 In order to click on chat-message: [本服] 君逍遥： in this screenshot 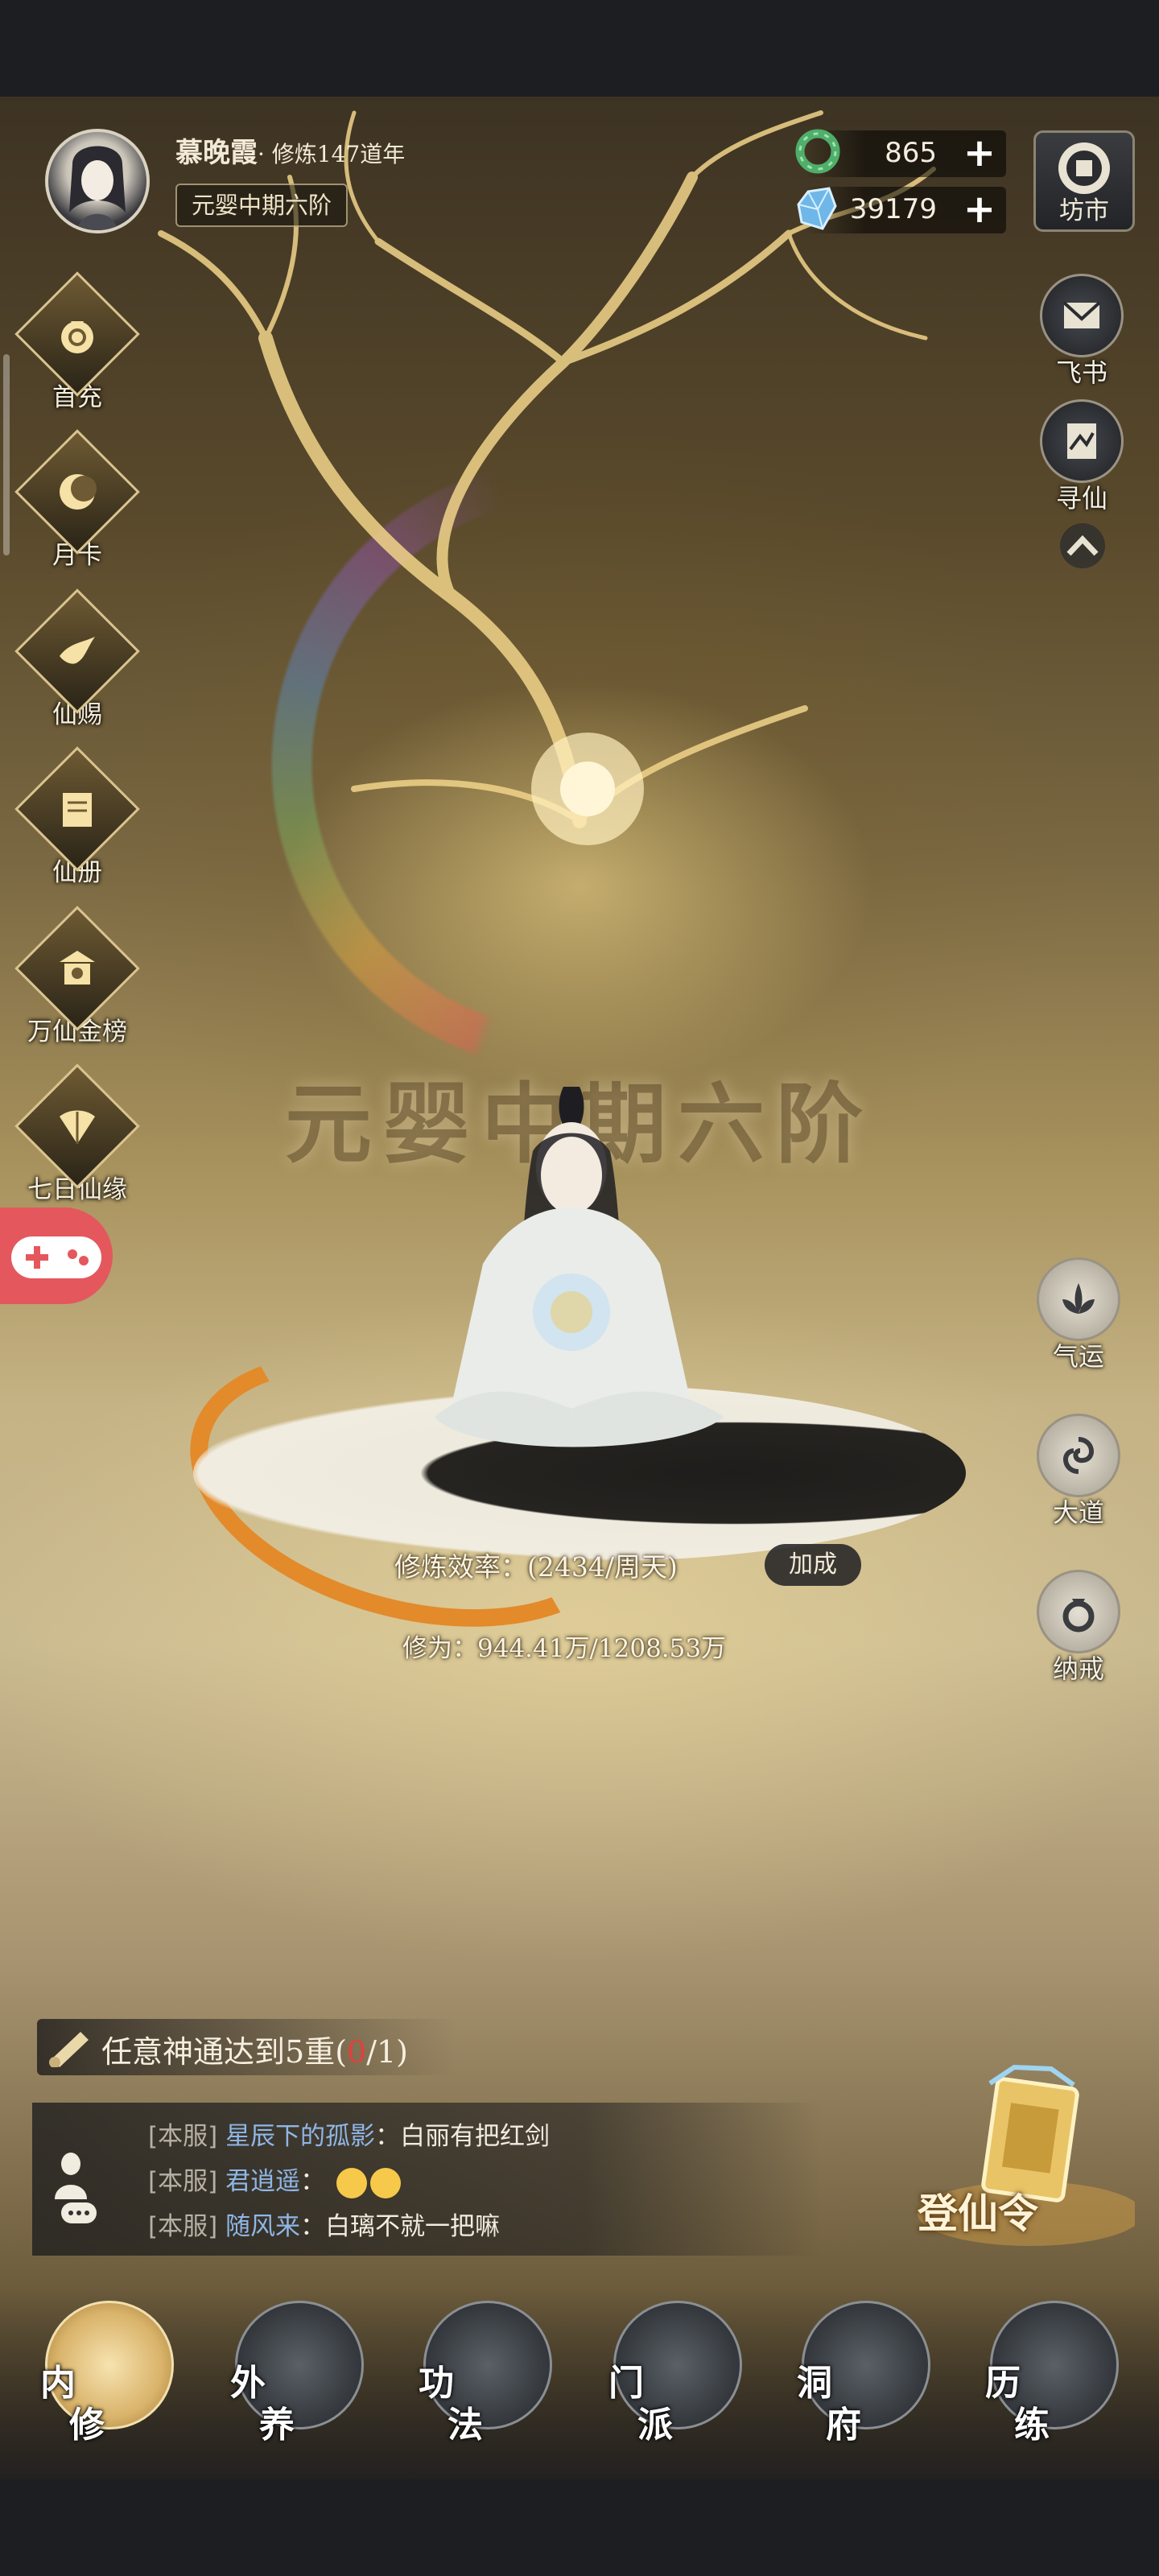, I will do `click(274, 2179)`.